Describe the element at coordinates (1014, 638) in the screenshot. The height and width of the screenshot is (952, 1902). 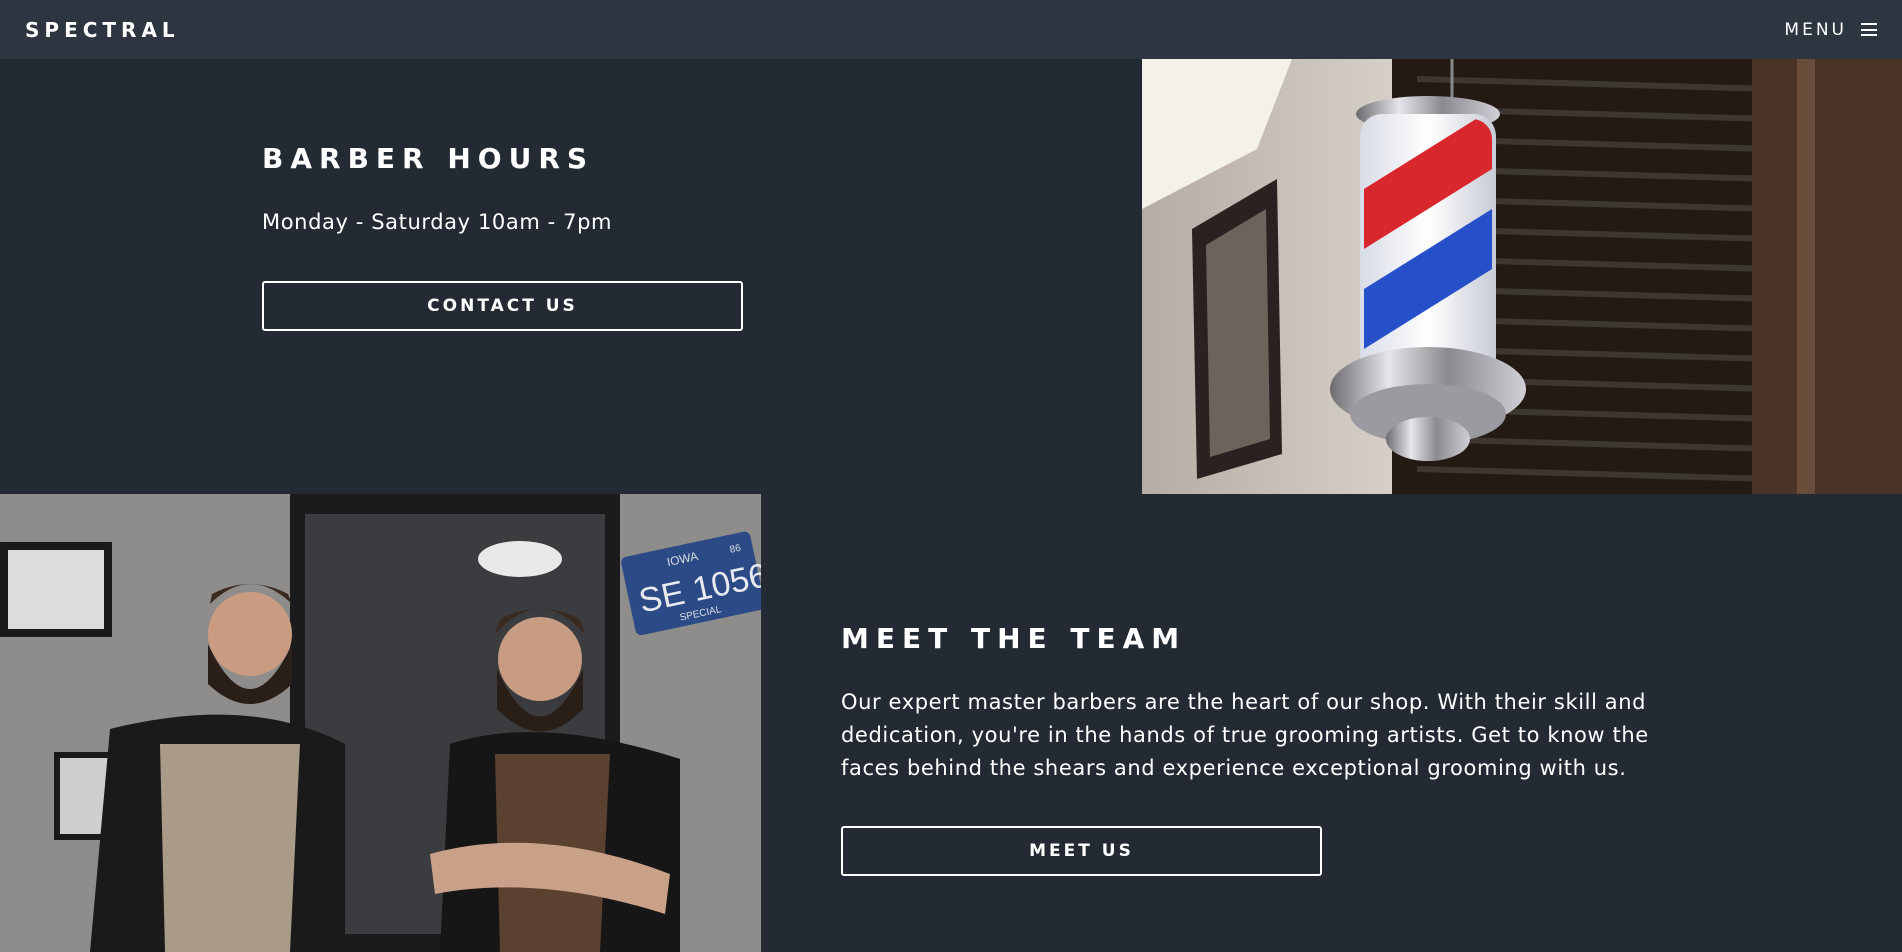
I see `section-title: MEET THE TEAM` at that location.